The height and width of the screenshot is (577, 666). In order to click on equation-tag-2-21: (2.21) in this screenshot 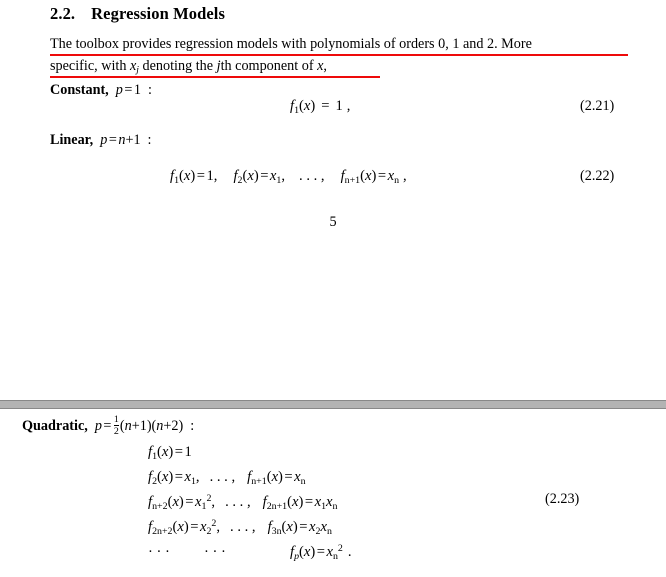, I will do `click(597, 106)`.